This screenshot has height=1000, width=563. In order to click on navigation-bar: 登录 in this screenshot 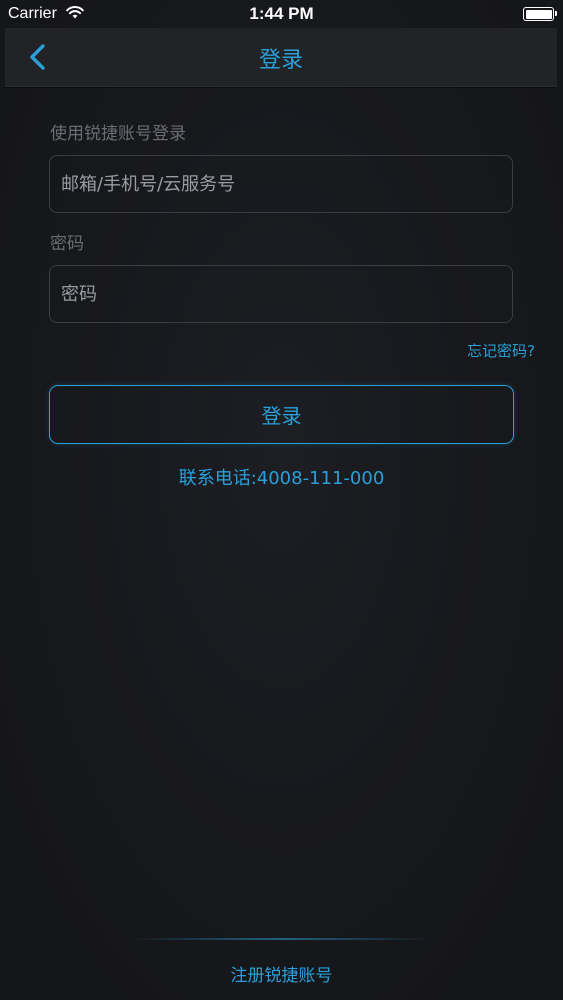, I will do `click(281, 57)`.